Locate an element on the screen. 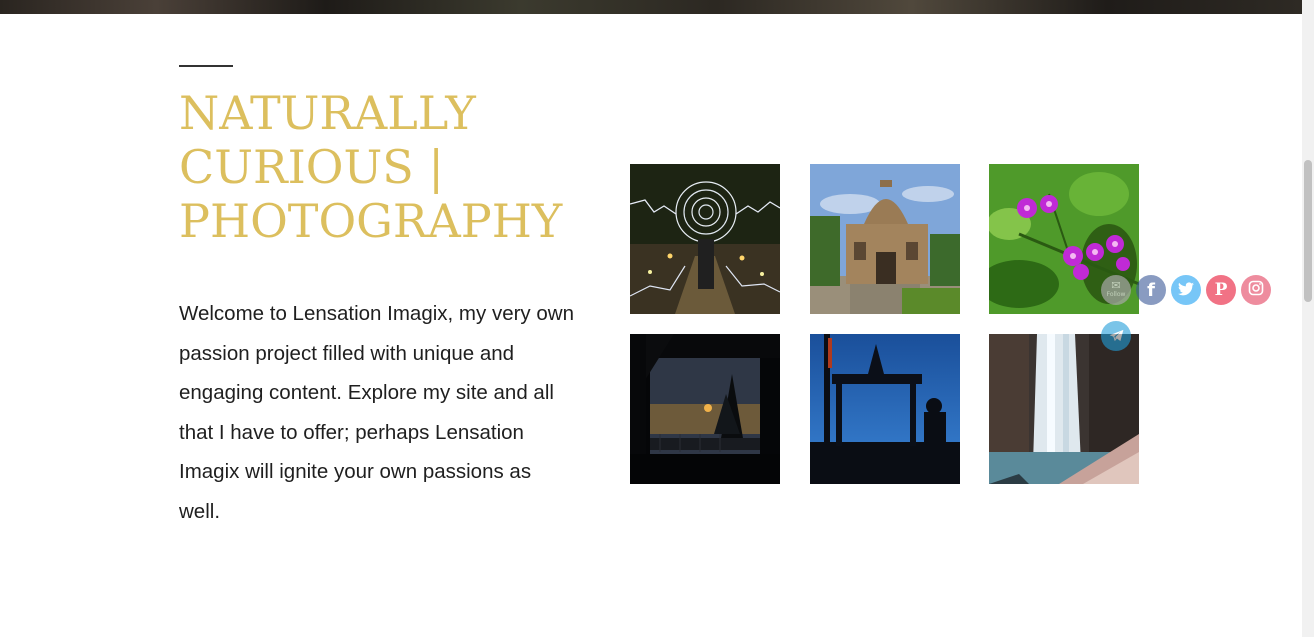  instagram-icon is located at coordinates (1256, 290).